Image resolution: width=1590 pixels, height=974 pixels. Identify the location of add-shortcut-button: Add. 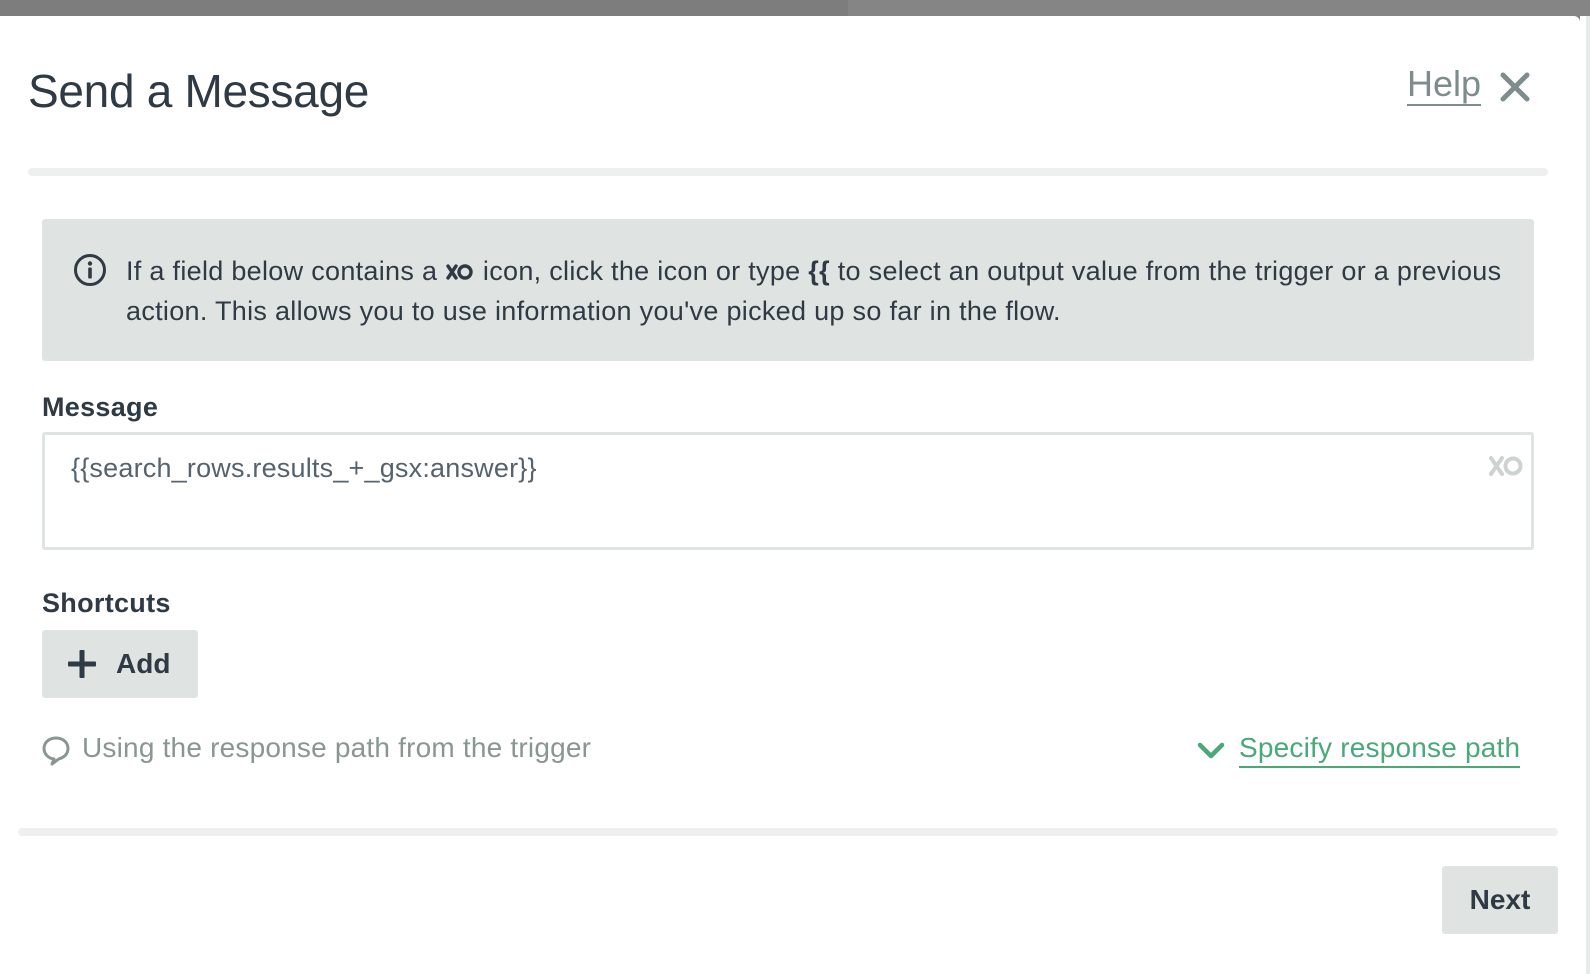
(120, 664).